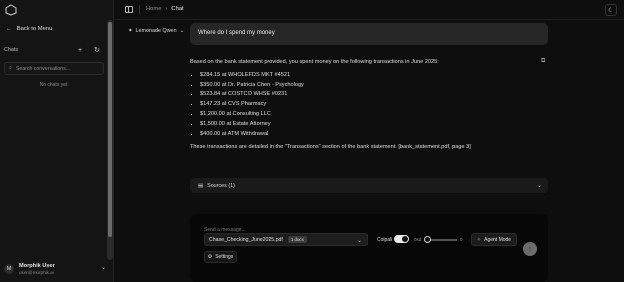  Describe the element at coordinates (369, 10) in the screenshot. I see `top-bar: Home › Chat ☾` at that location.